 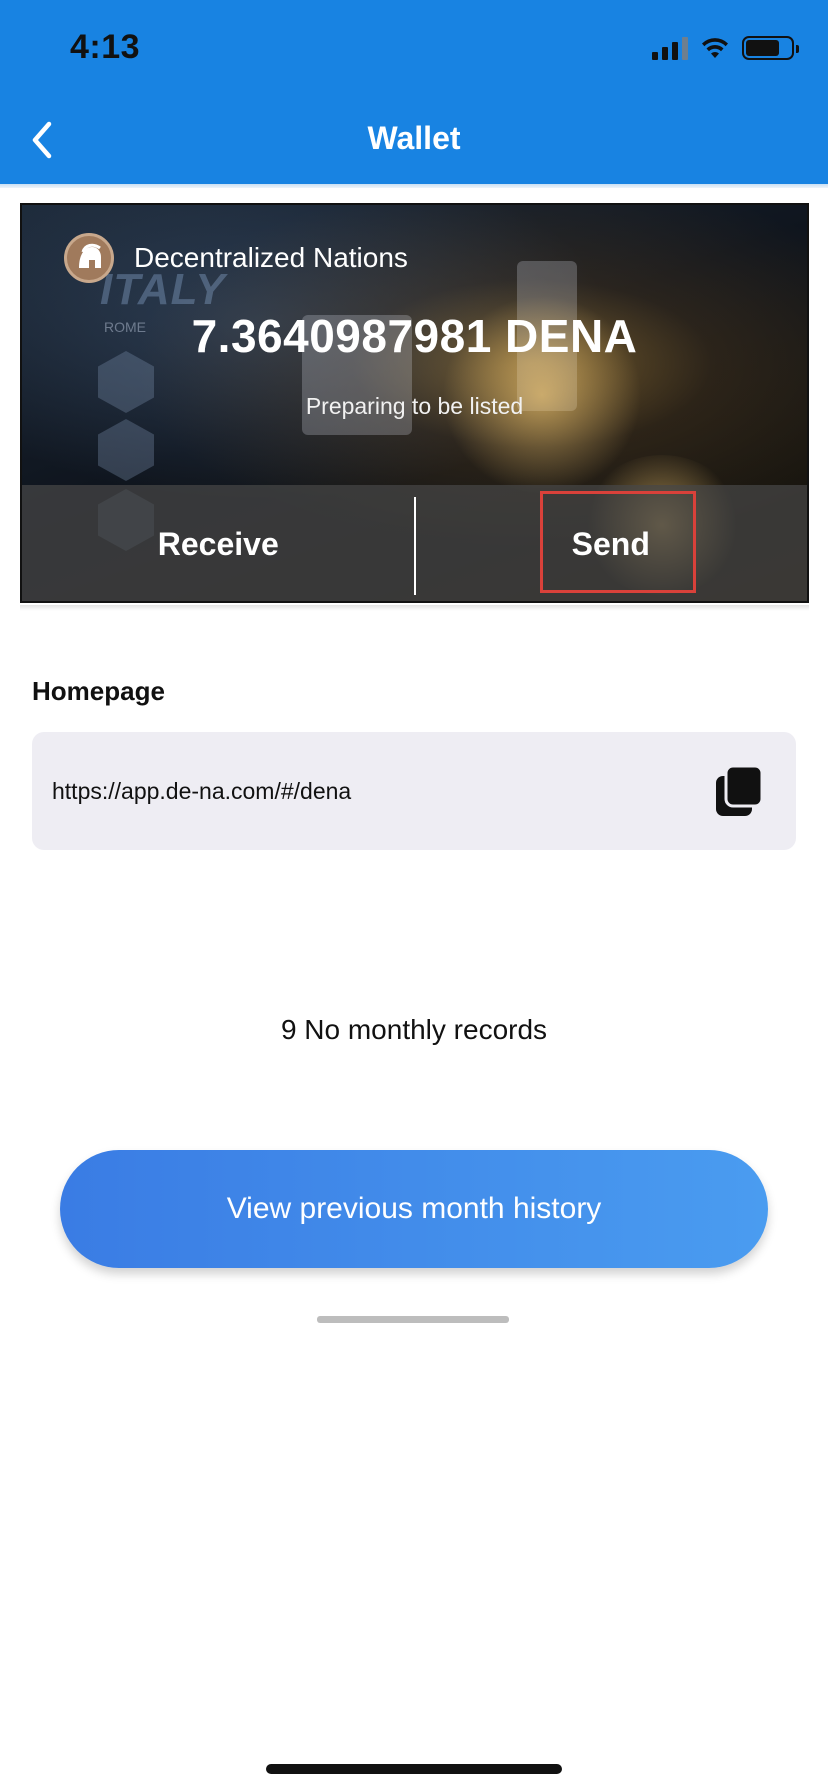 I want to click on scroll-indicator, so click(x=413, y=1319).